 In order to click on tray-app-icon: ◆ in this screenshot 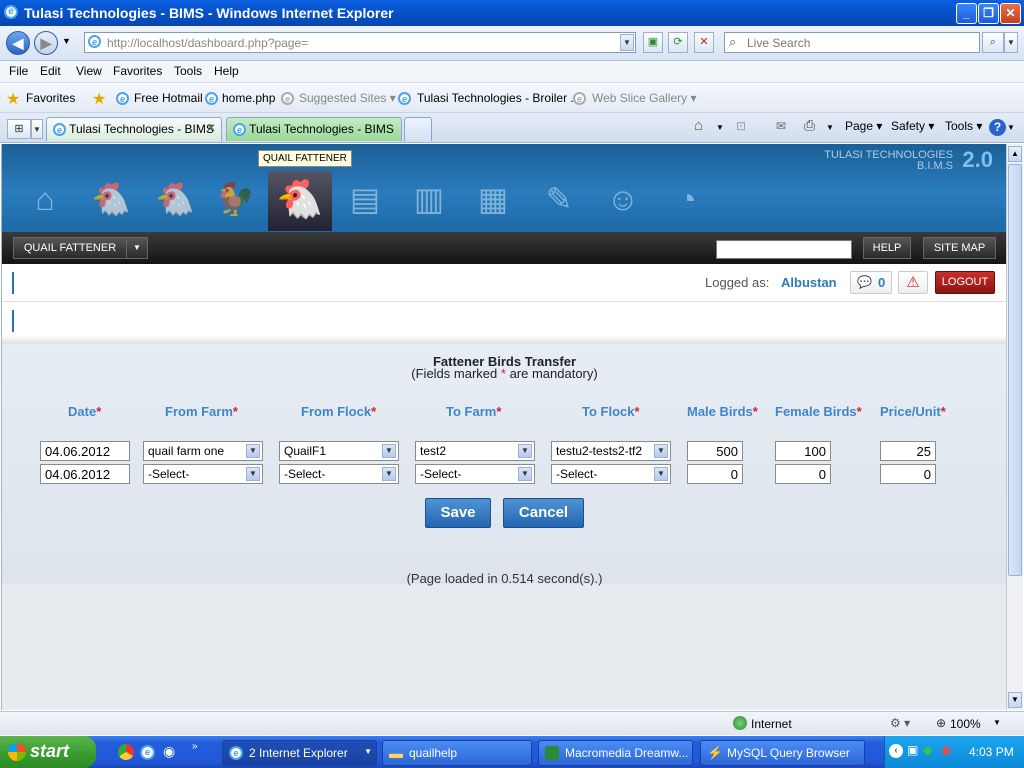, I will do `click(927, 750)`.